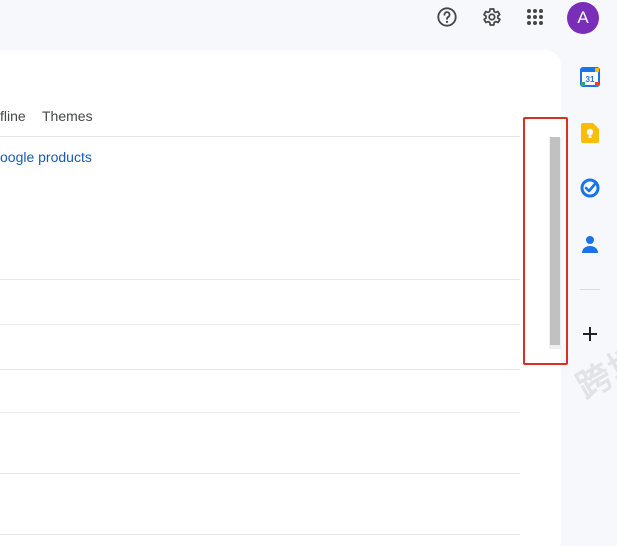 The width and height of the screenshot is (617, 546). Describe the element at coordinates (46, 157) in the screenshot. I see `google-products-link: oogle products` at that location.